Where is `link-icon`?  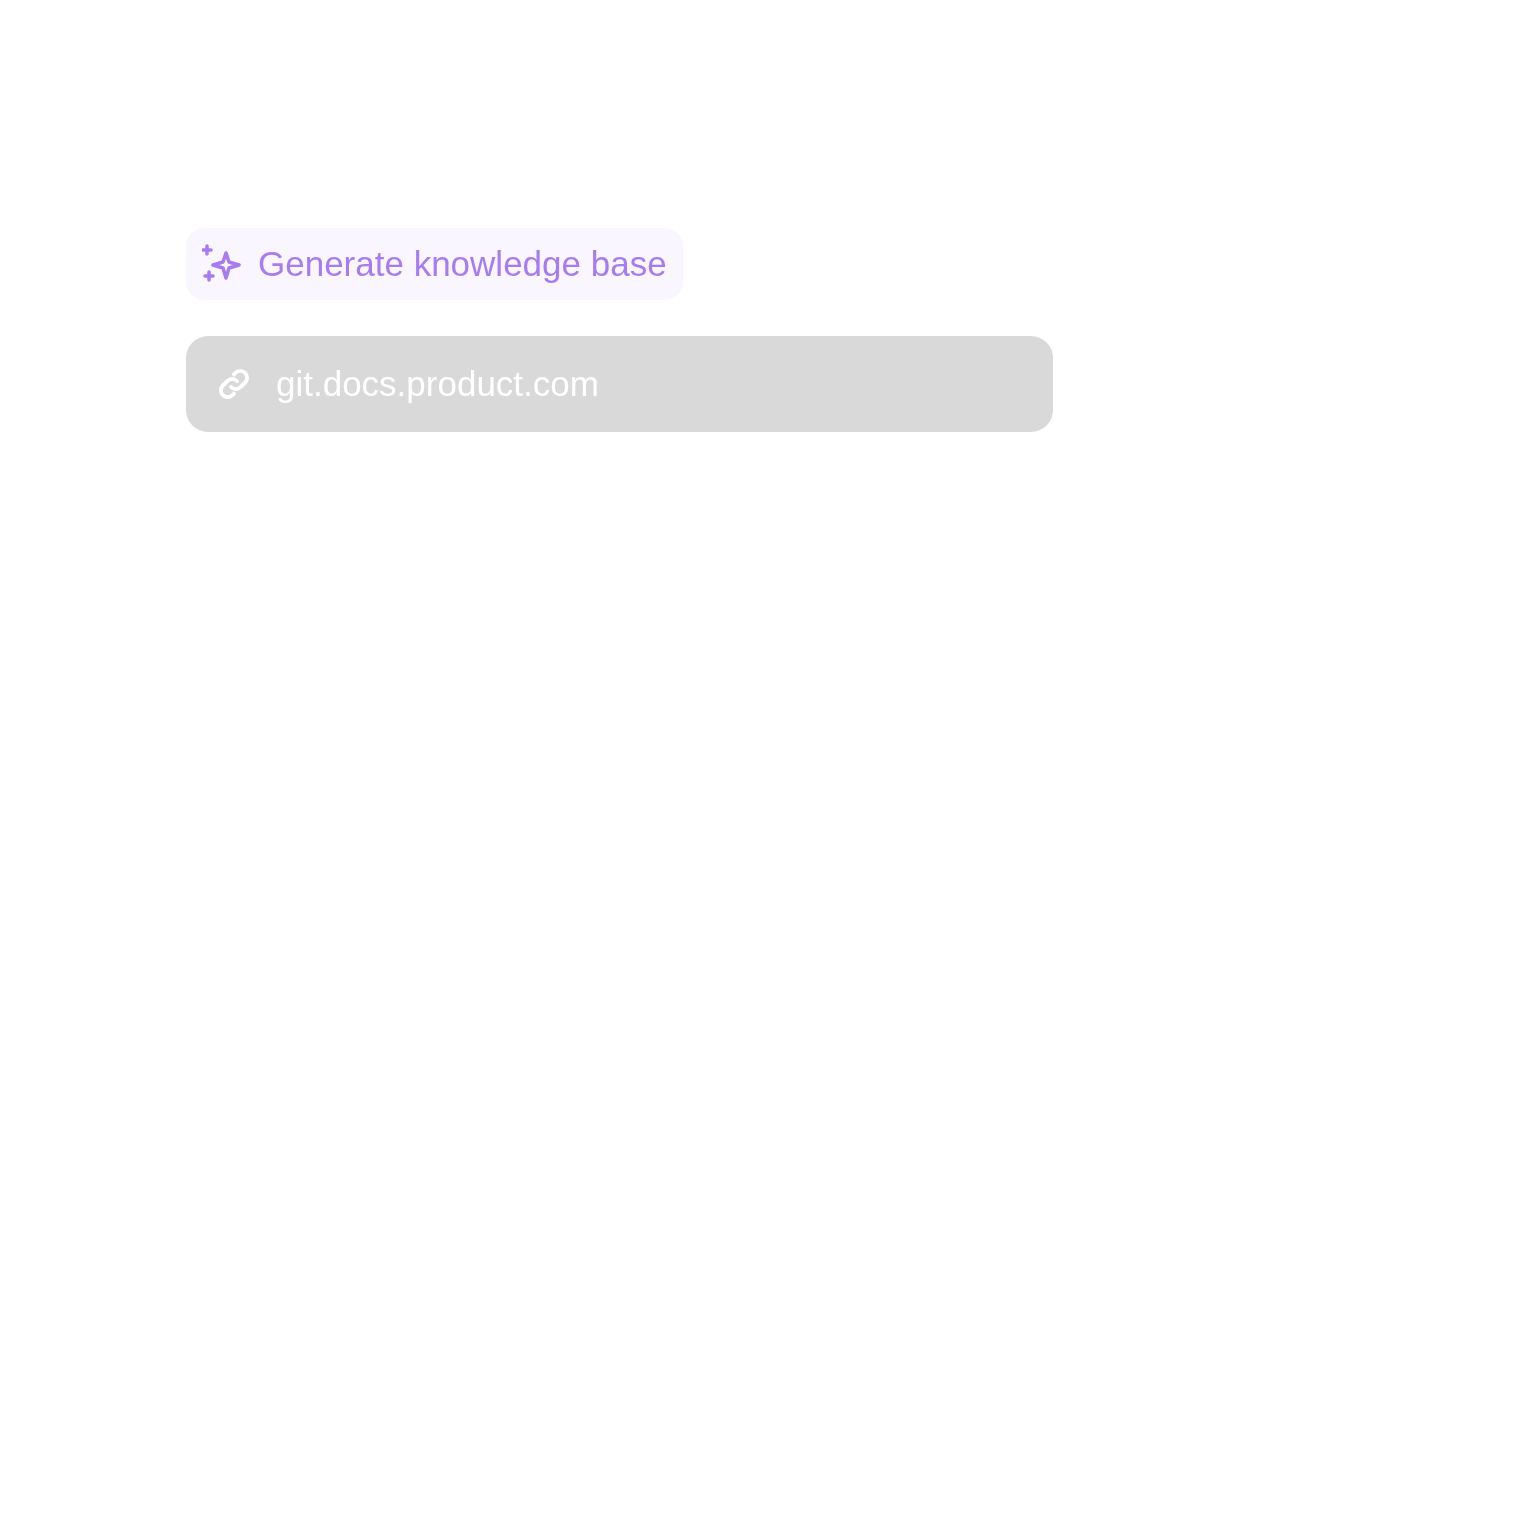 link-icon is located at coordinates (234, 384).